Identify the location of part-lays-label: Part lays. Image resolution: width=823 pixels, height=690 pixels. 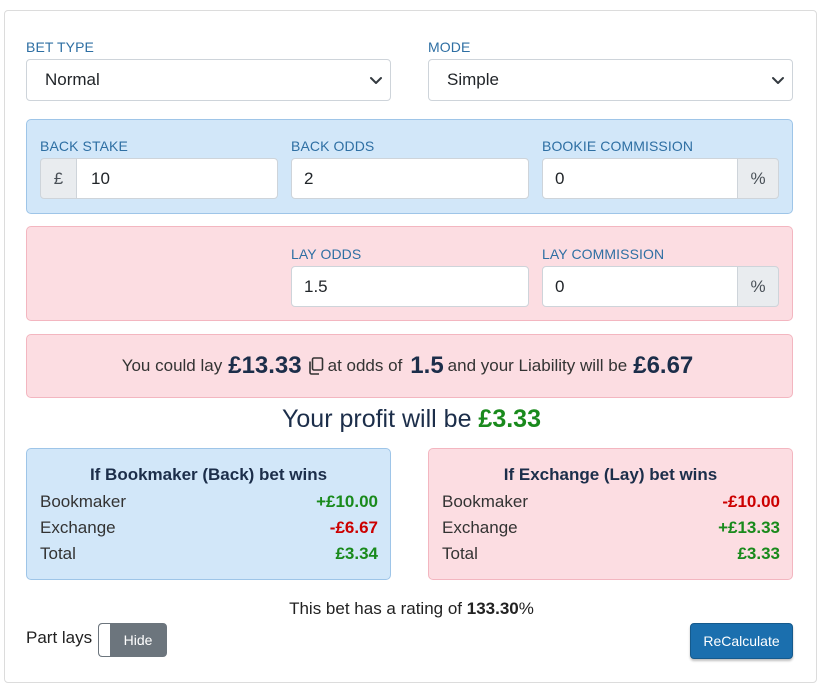
(59, 637).